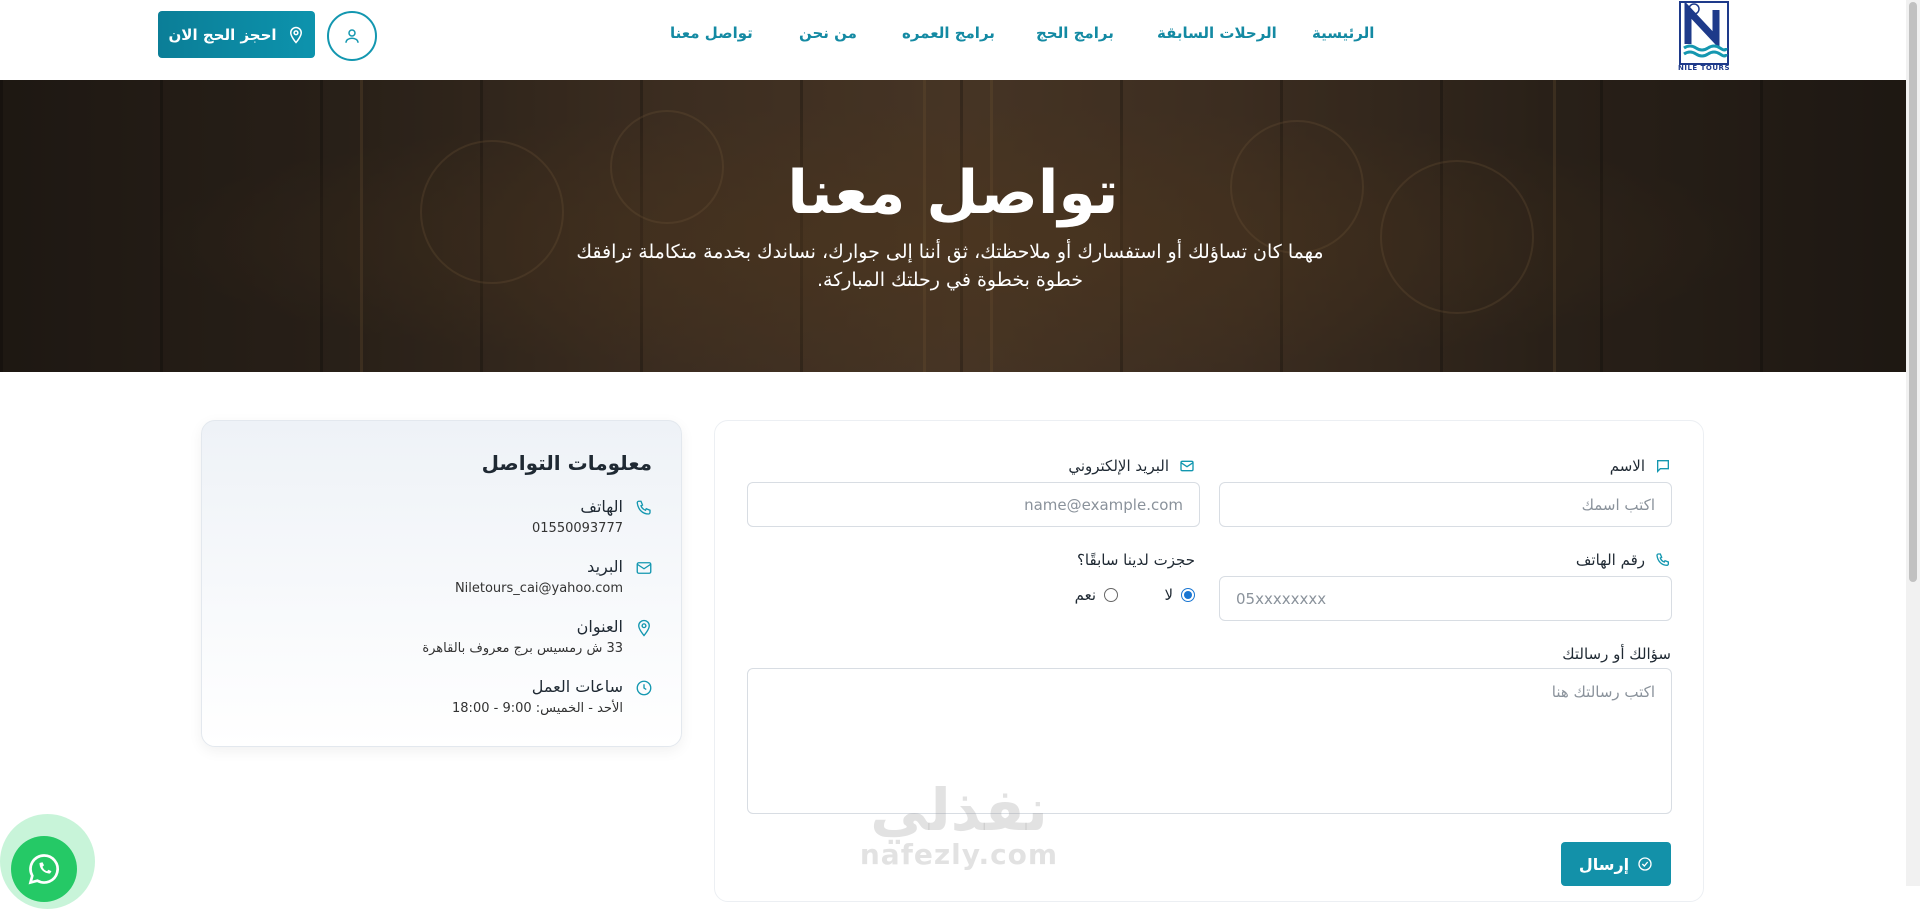 The image size is (1920, 909). Describe the element at coordinates (601, 506) in the screenshot. I see `contact-info-label: الهاتف` at that location.